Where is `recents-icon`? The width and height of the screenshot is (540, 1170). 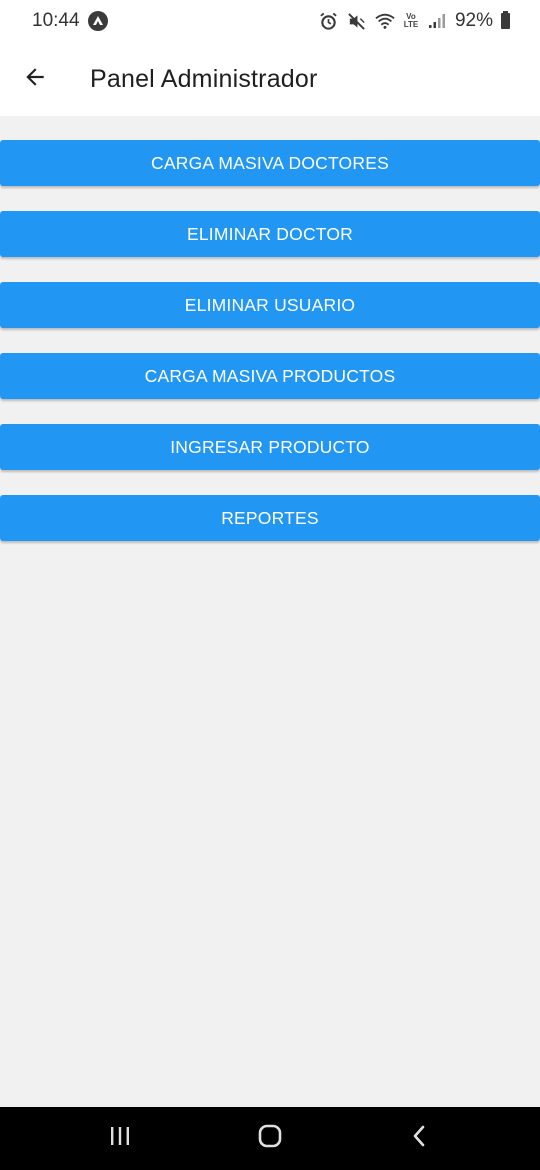
recents-icon is located at coordinates (120, 1138).